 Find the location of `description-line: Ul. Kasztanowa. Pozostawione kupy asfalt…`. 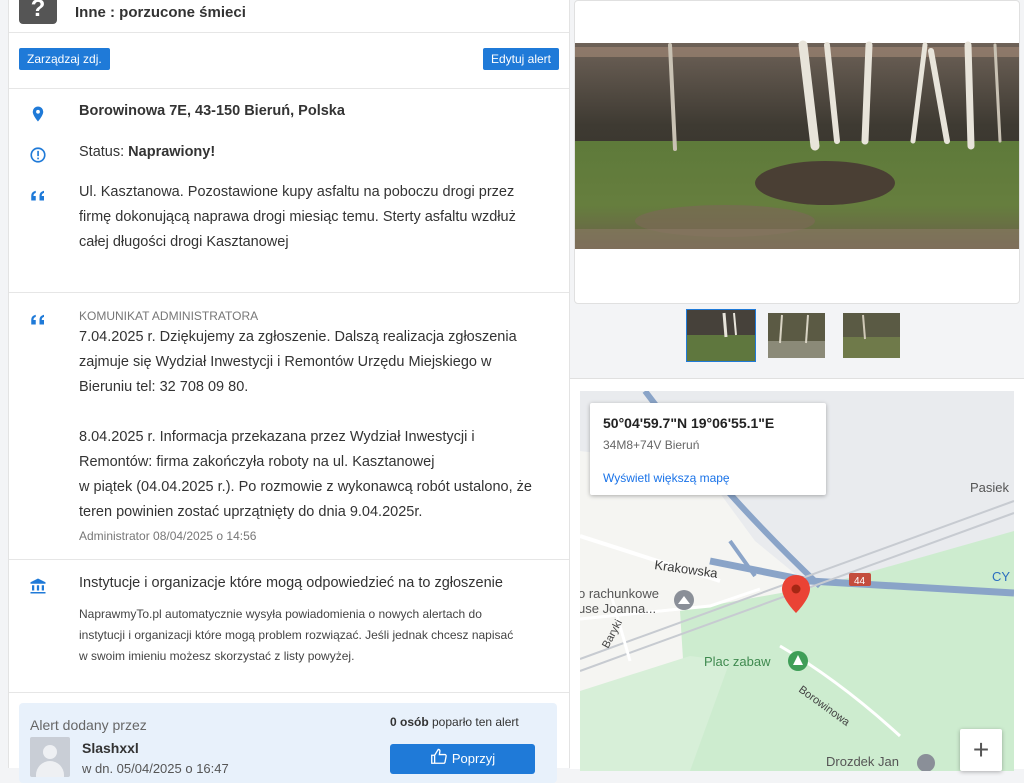

description-line: Ul. Kasztanowa. Pozostawione kupy asfalt… is located at coordinates (297, 192).